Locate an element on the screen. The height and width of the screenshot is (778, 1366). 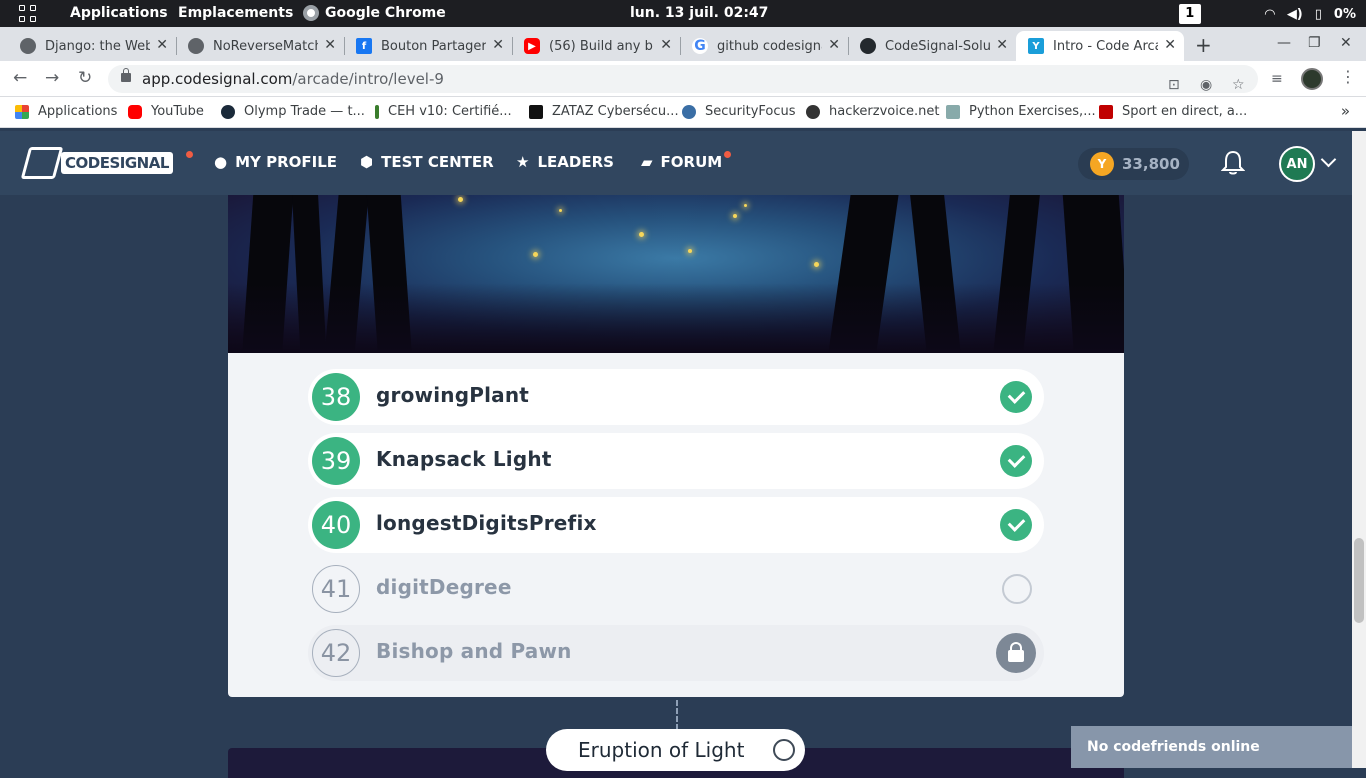
tab-codesignal-active: Y Intro - Code Arca ✕ is located at coordinates (1100, 46).